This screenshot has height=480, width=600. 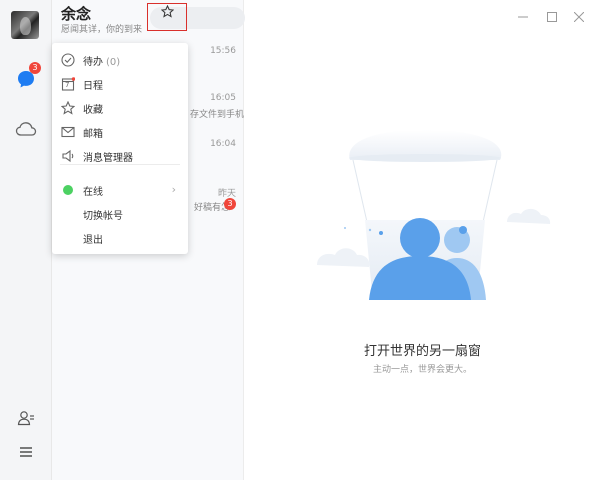 I want to click on menu-item-mailbox: 邮箱, so click(x=120, y=132).